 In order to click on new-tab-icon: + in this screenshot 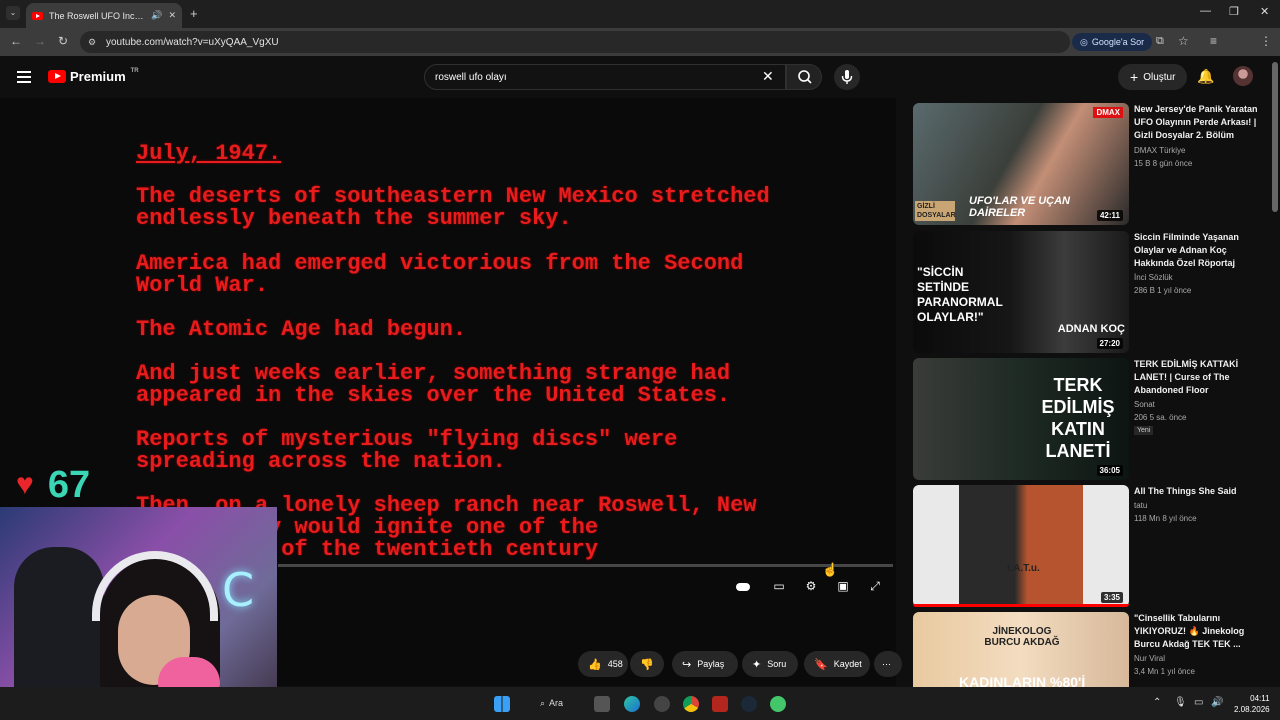, I will do `click(194, 13)`.